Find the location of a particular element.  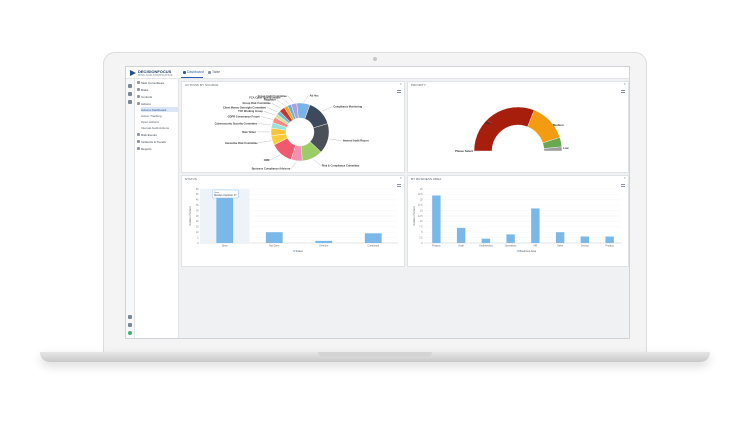

tab-table: Table is located at coordinates (214, 72).